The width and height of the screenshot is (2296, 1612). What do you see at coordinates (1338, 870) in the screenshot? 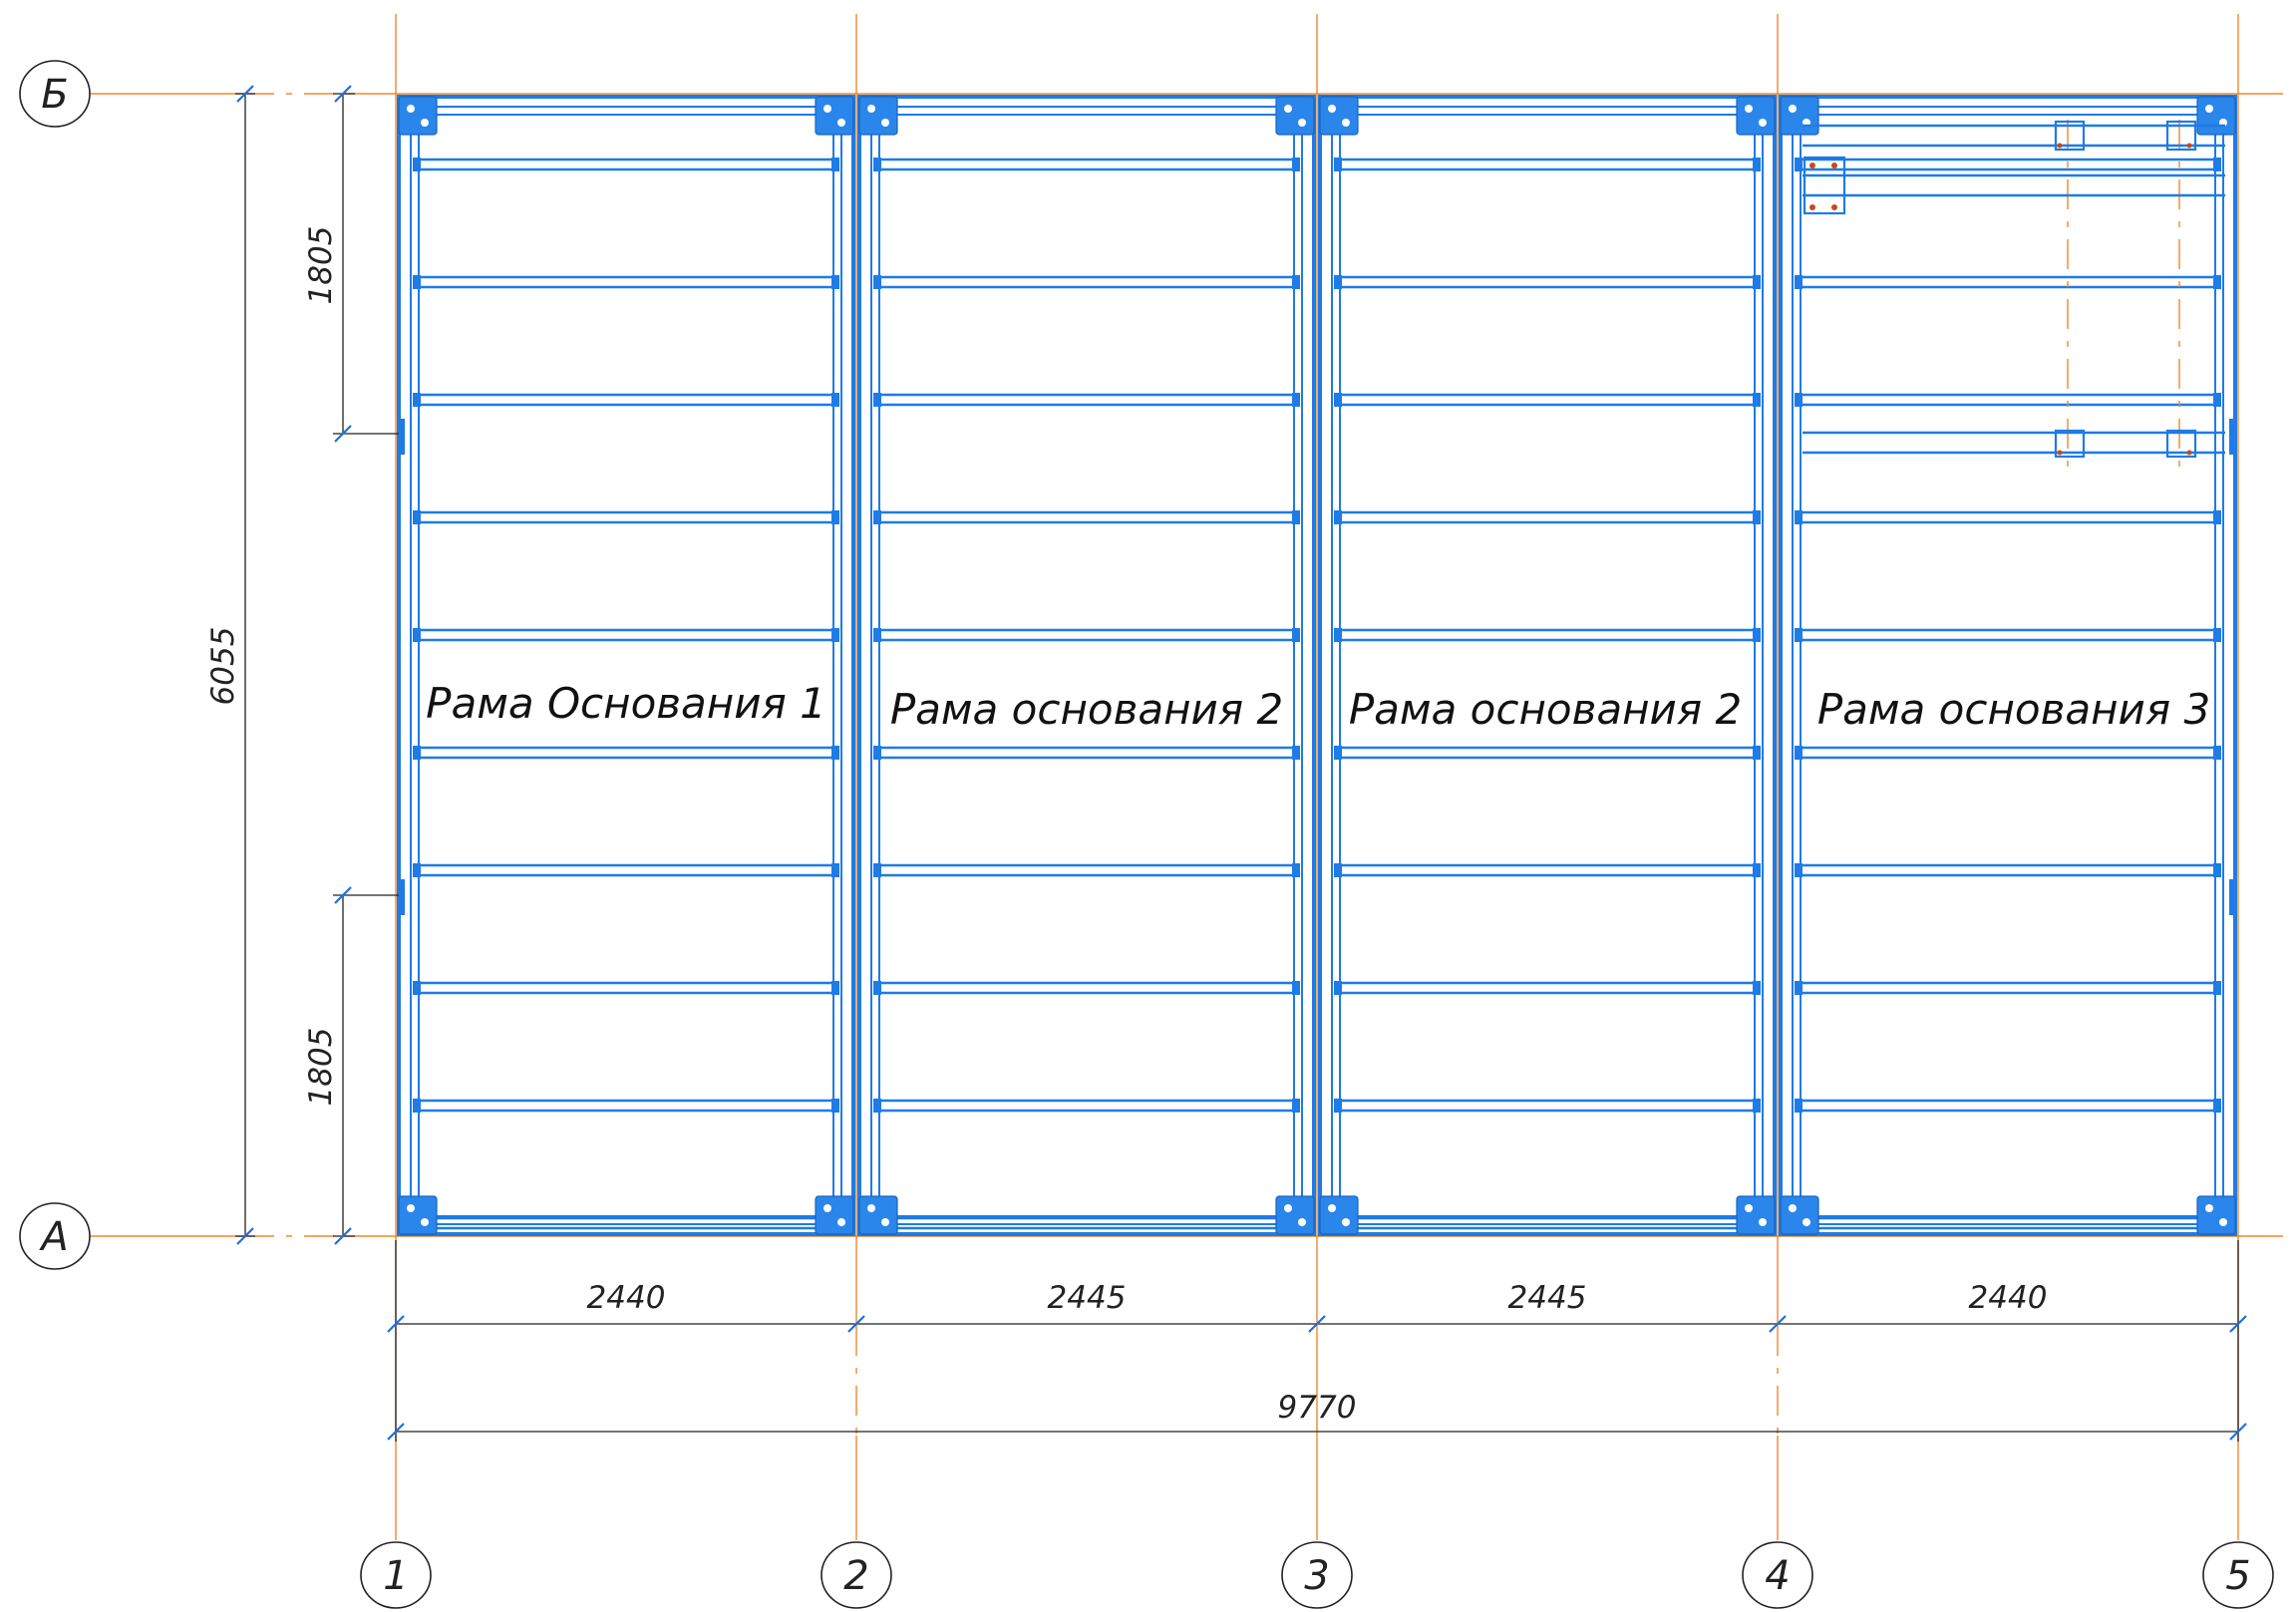
I see `frame-3-beam-7-left-cap` at bounding box center [1338, 870].